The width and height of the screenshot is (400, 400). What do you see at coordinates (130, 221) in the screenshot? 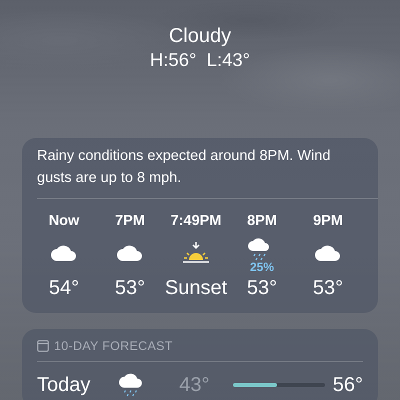
I see `hour-label: 7PM` at bounding box center [130, 221].